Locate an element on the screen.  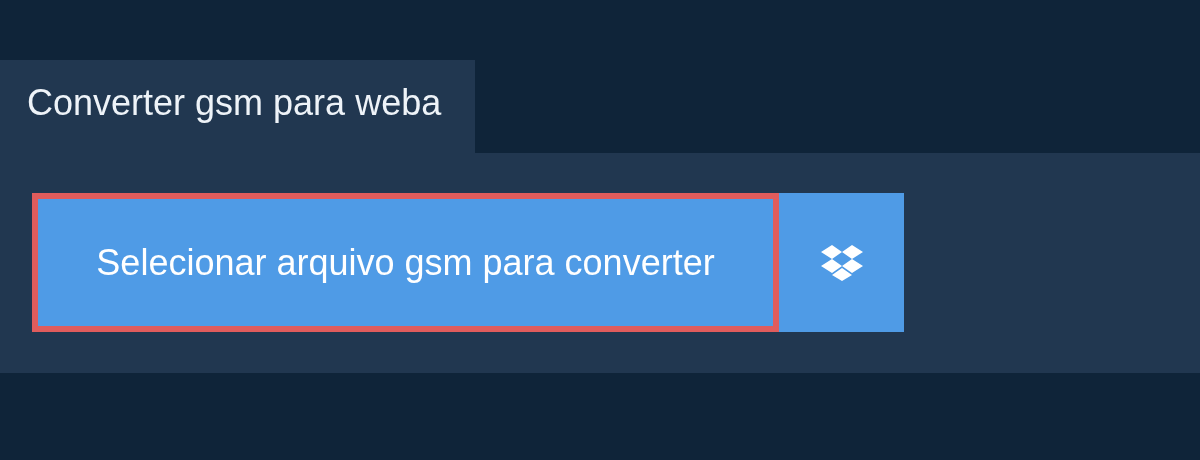
page-title: Converter gsm para weba is located at coordinates (234, 102).